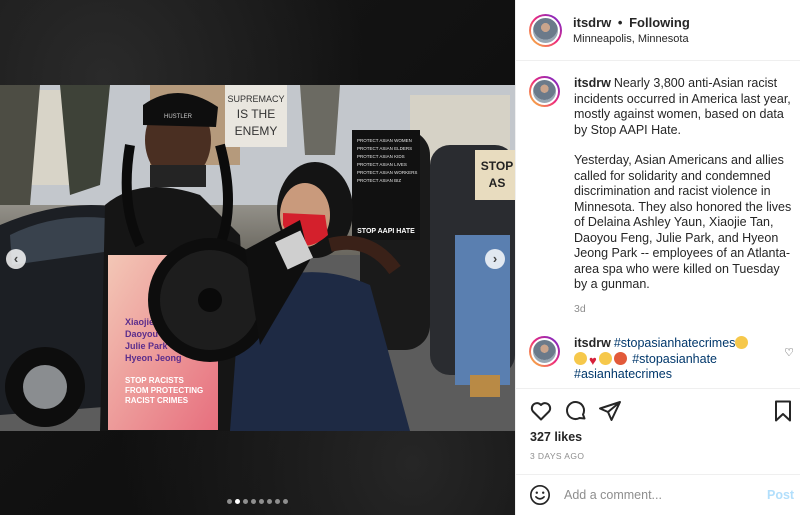 Image resolution: width=800 pixels, height=515 pixels. What do you see at coordinates (381, 156) in the screenshot?
I see `svg-text: PROTECT ASIAN KIDS` at bounding box center [381, 156].